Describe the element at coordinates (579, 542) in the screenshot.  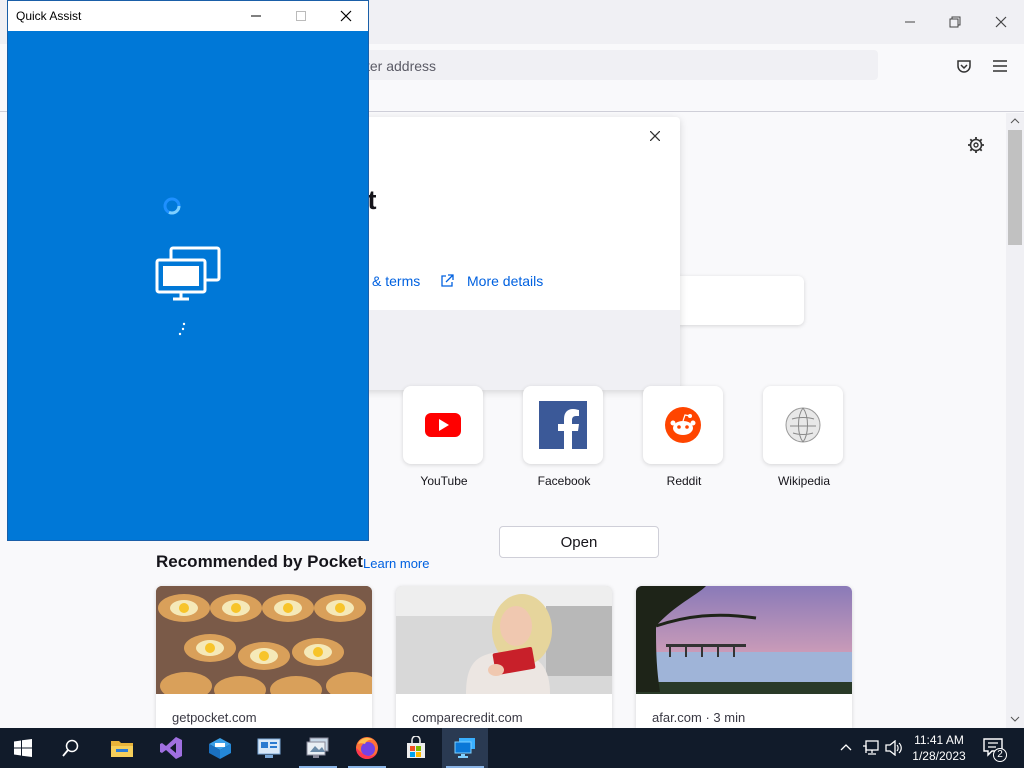
I see `open-button: Open` at that location.